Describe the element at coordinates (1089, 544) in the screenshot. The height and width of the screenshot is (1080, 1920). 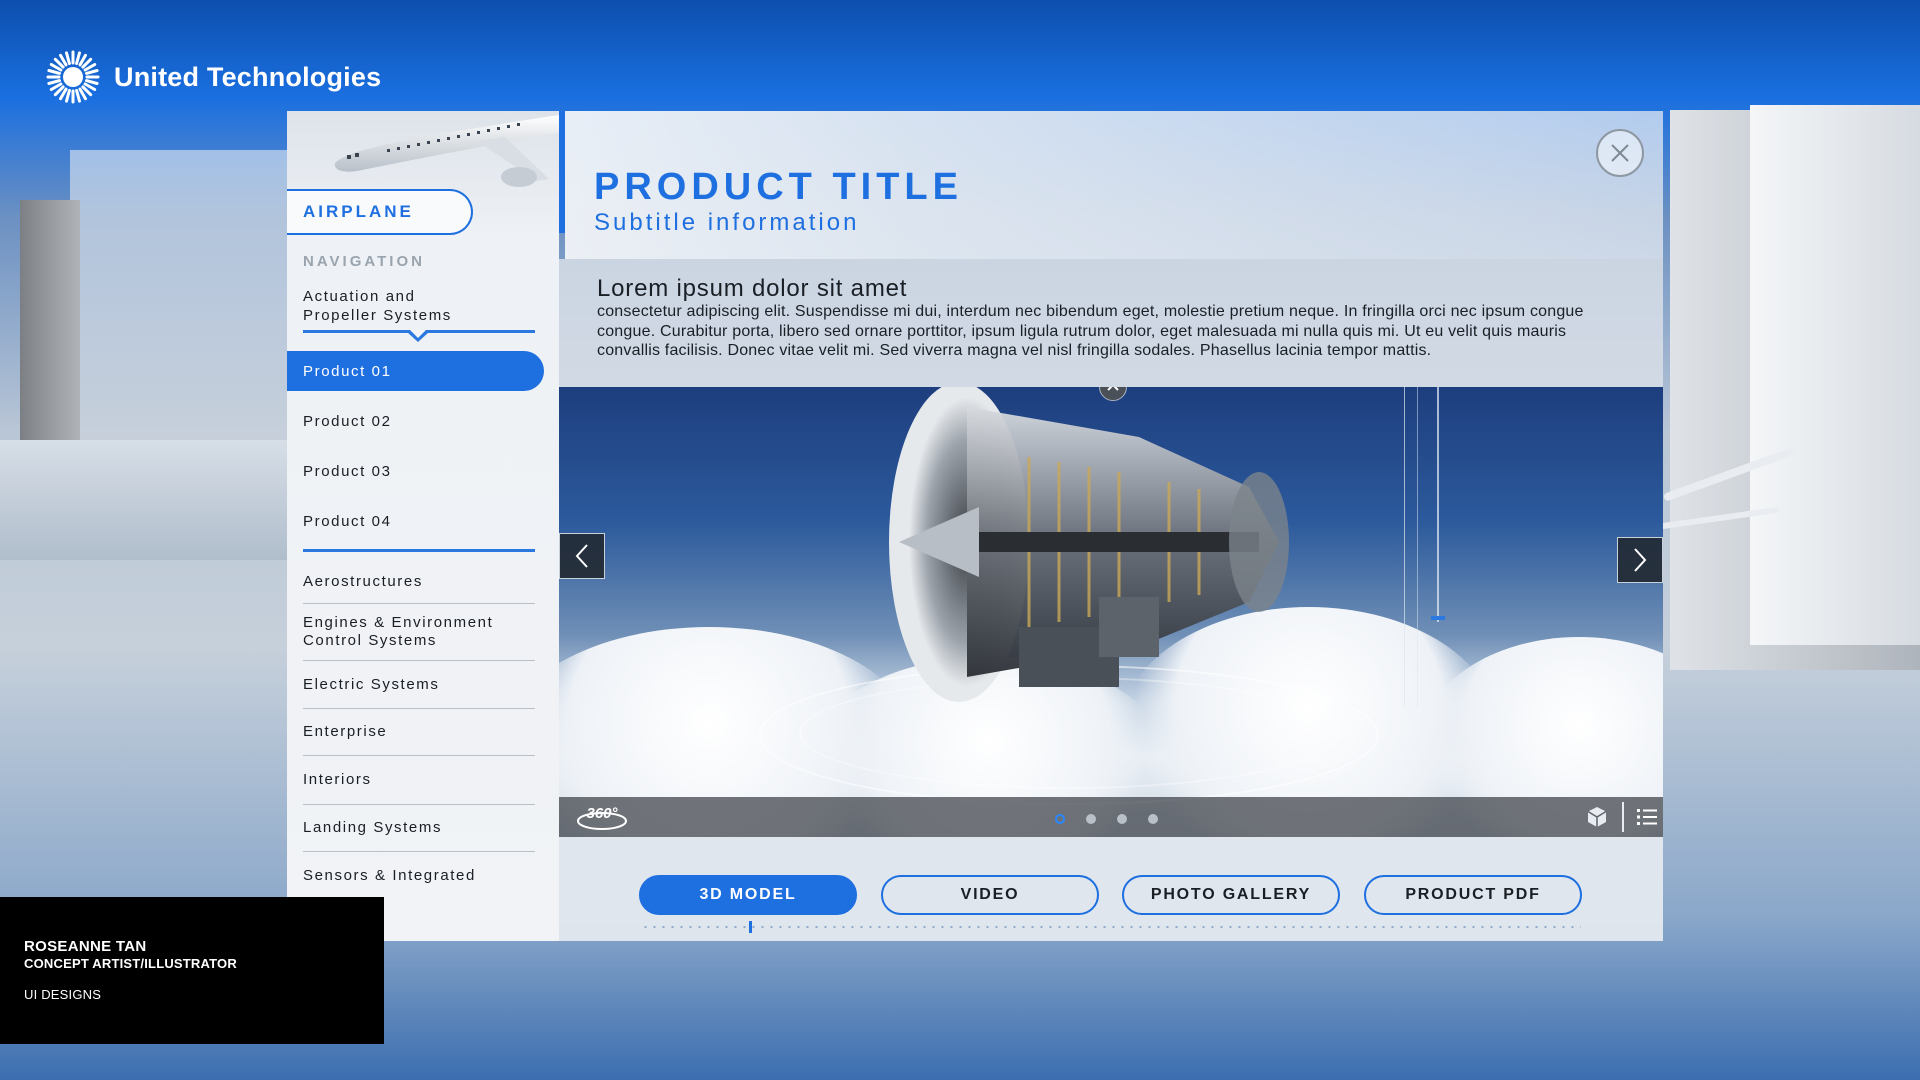
I see `jet-engine-cutaway` at that location.